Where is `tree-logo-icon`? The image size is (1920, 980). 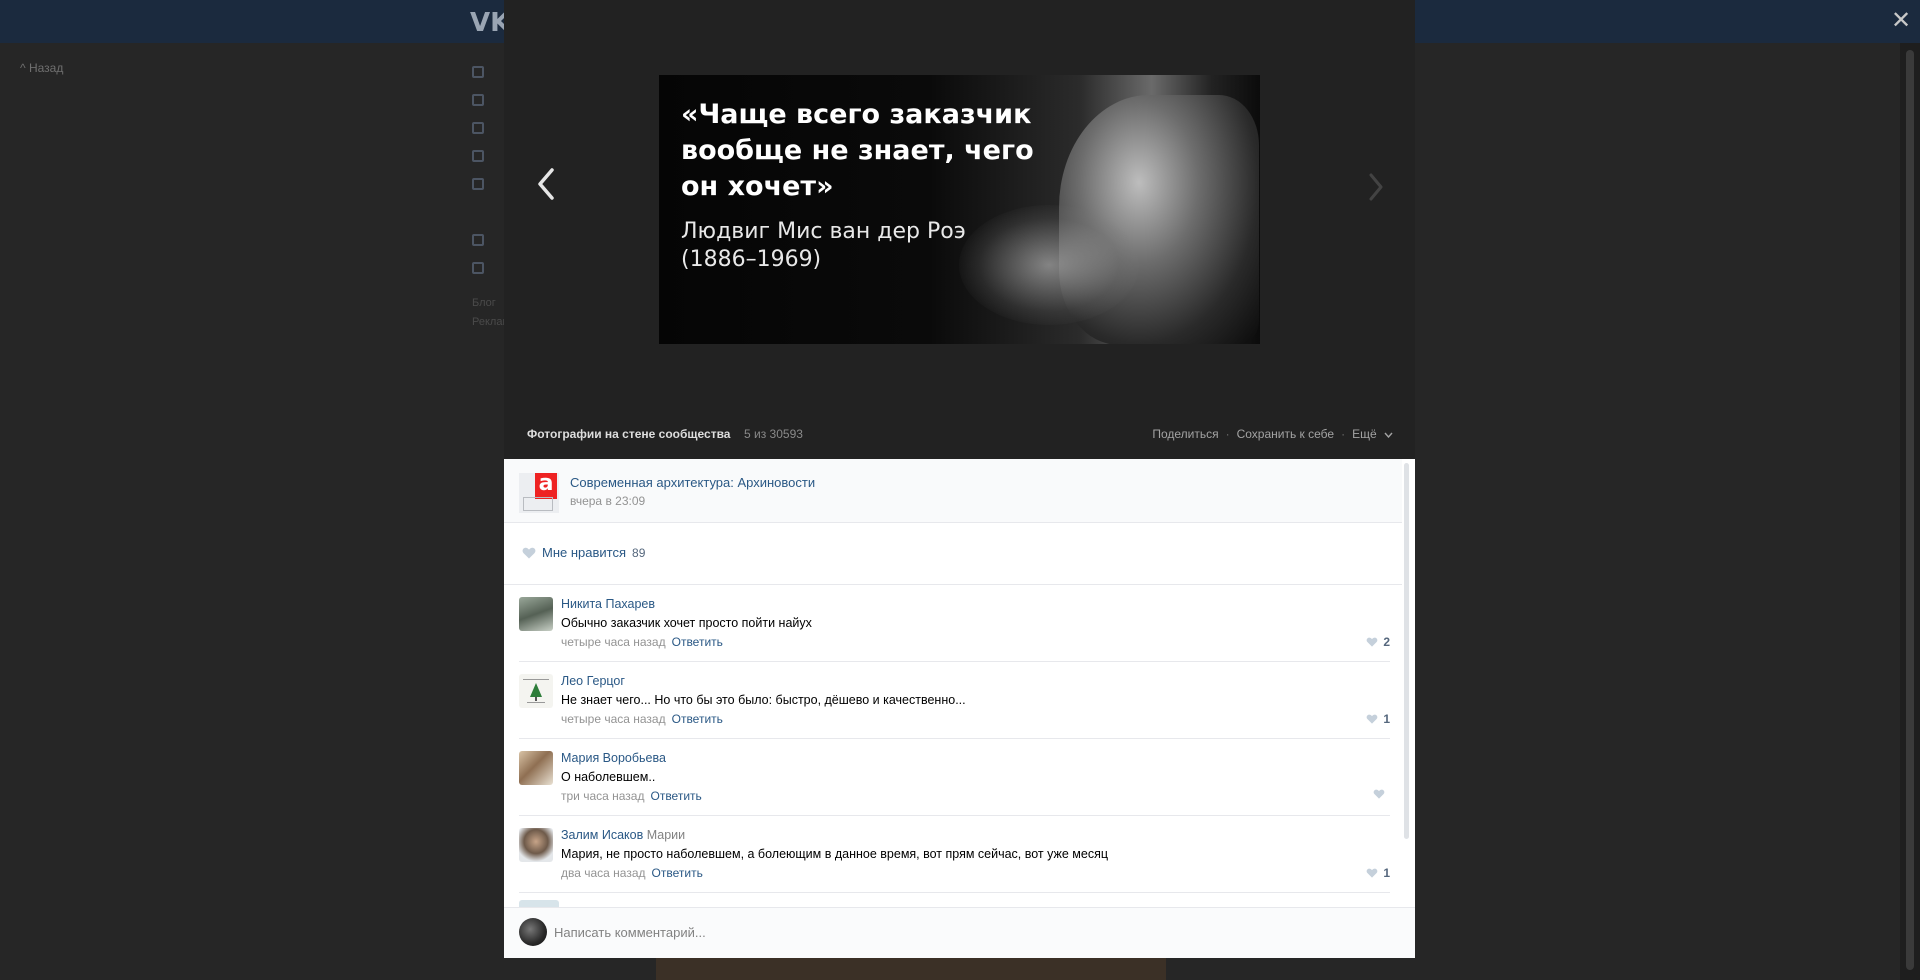
tree-logo-icon is located at coordinates (536, 691).